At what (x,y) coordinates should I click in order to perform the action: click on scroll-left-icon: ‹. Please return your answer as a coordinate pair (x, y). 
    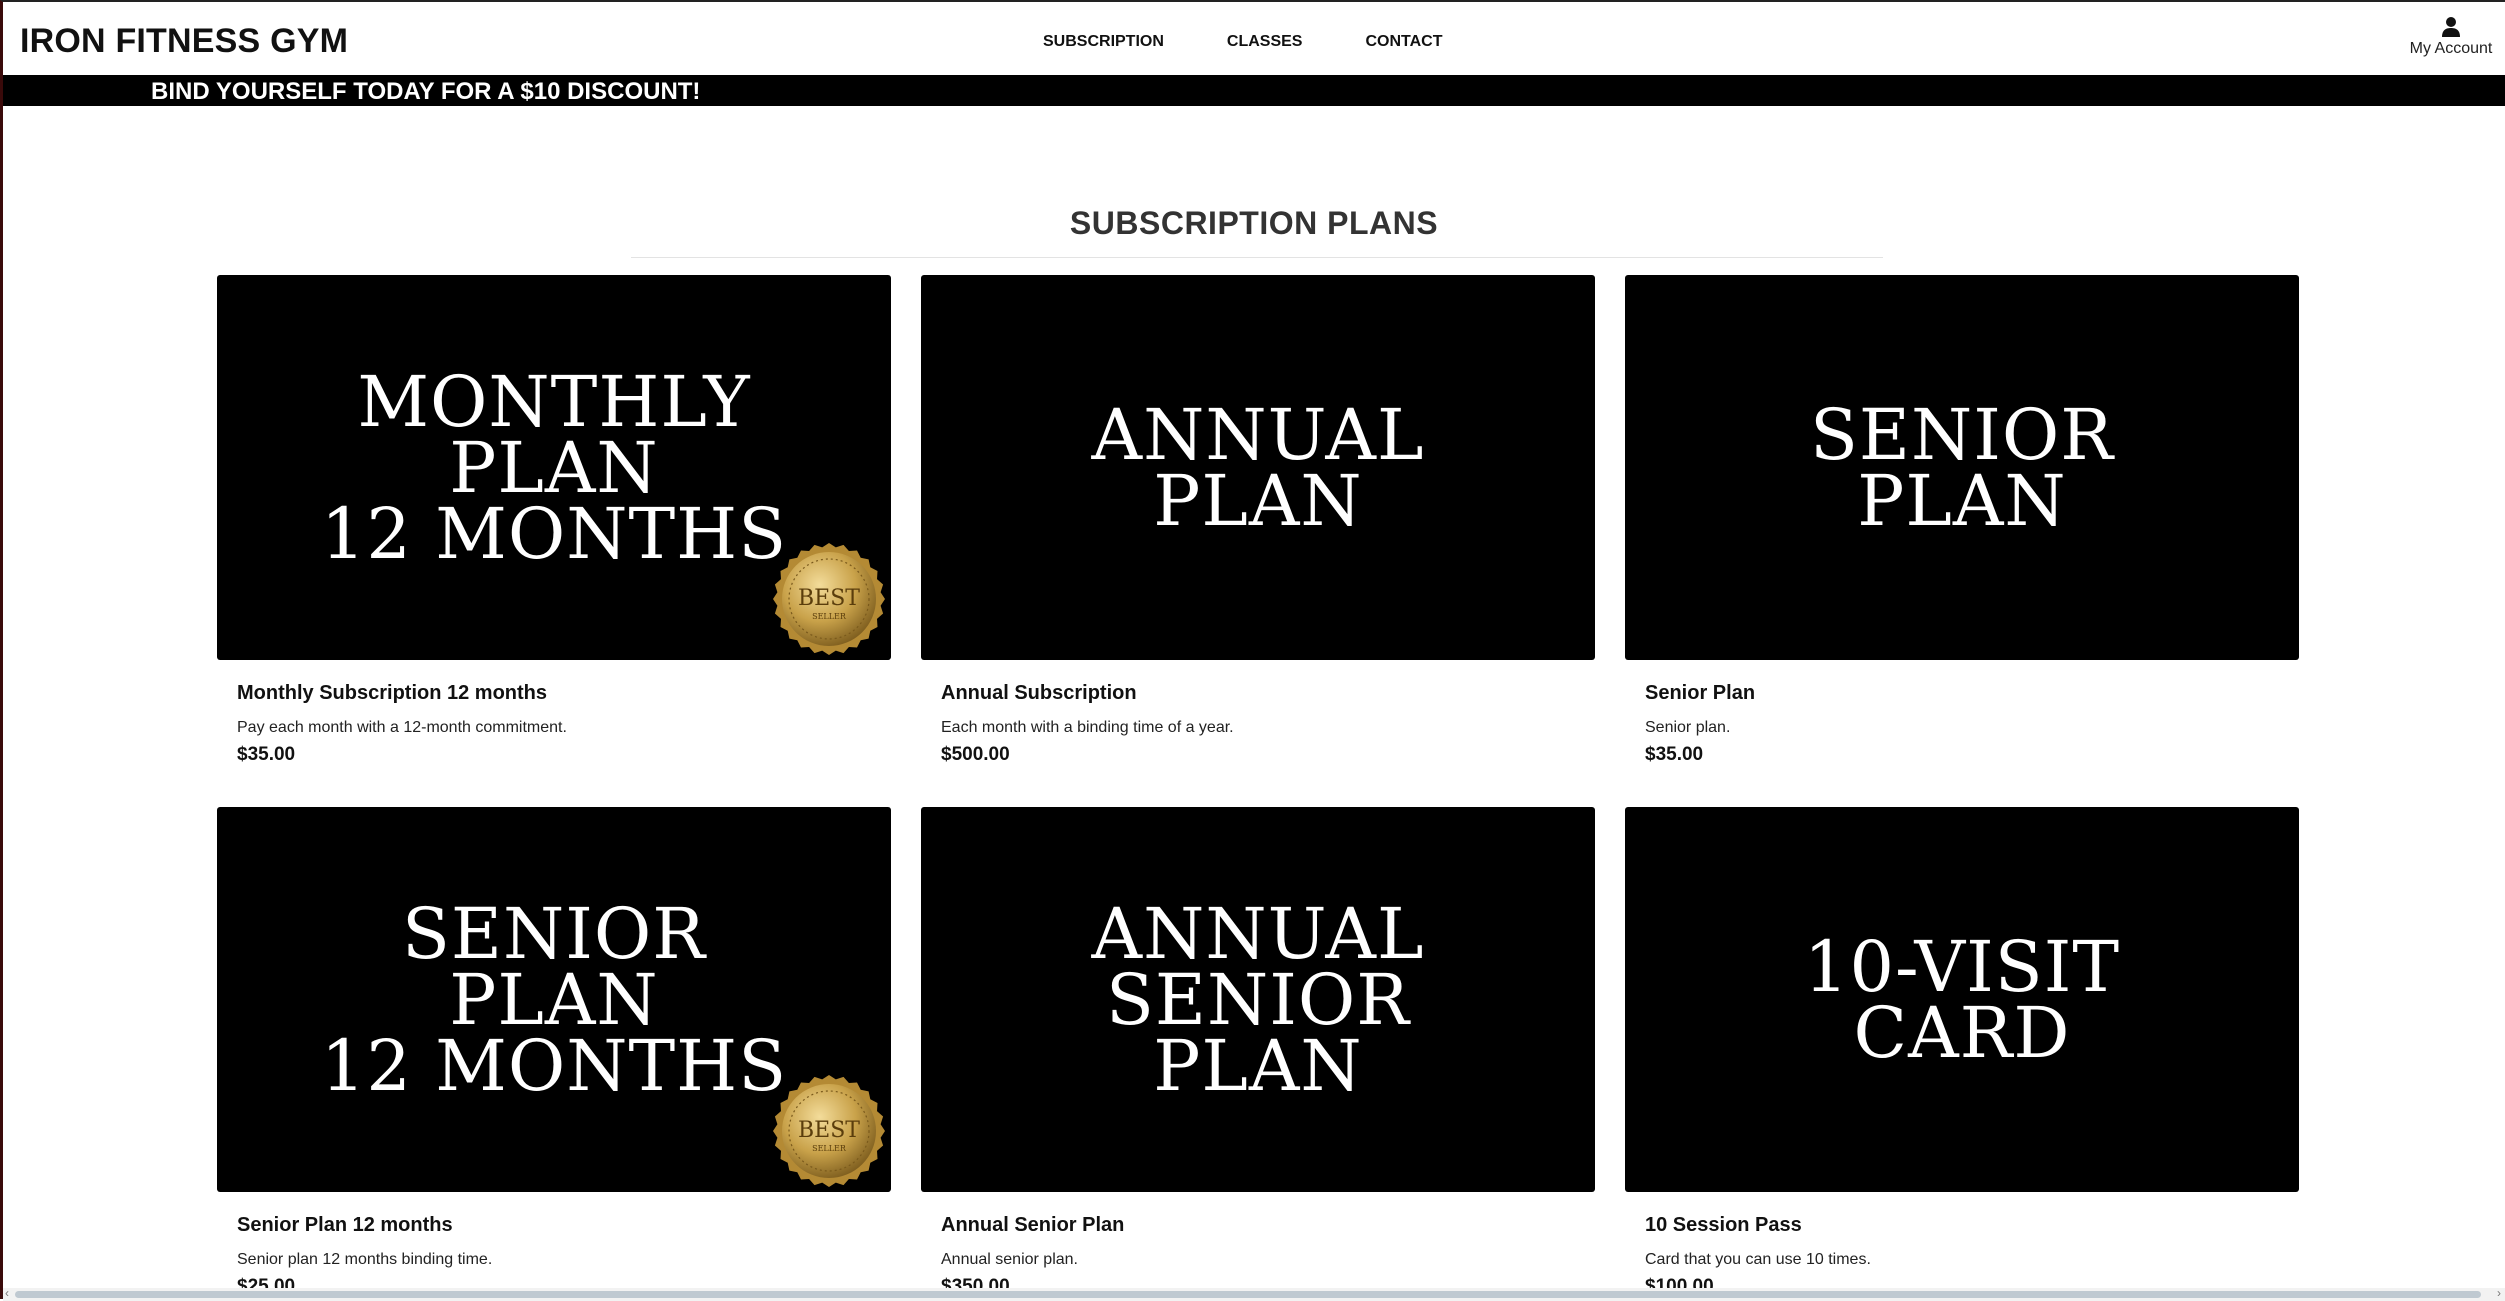
    Looking at the image, I should click on (7, 1293).